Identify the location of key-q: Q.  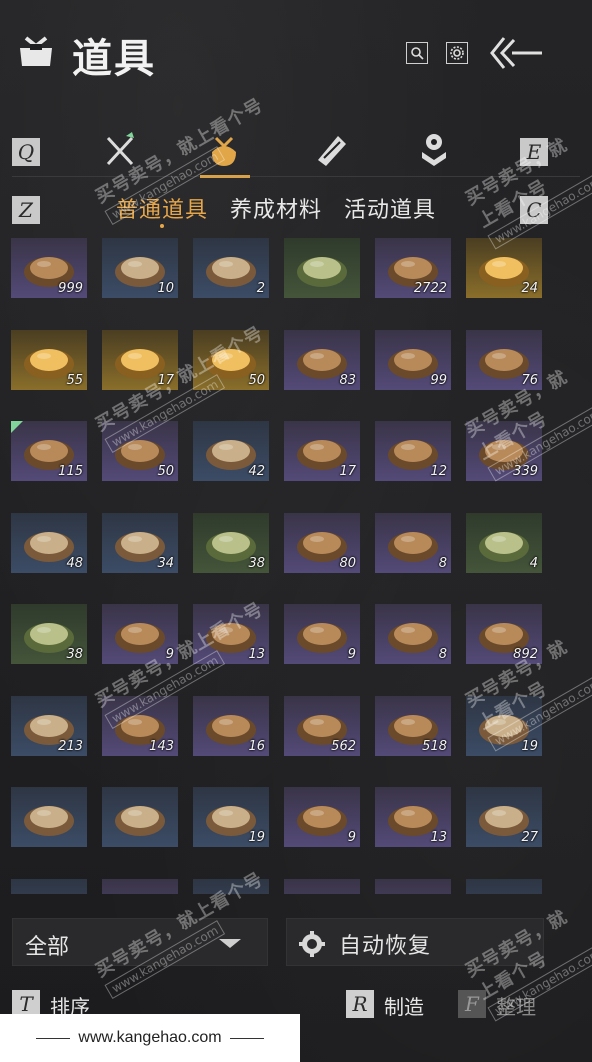
(26, 152).